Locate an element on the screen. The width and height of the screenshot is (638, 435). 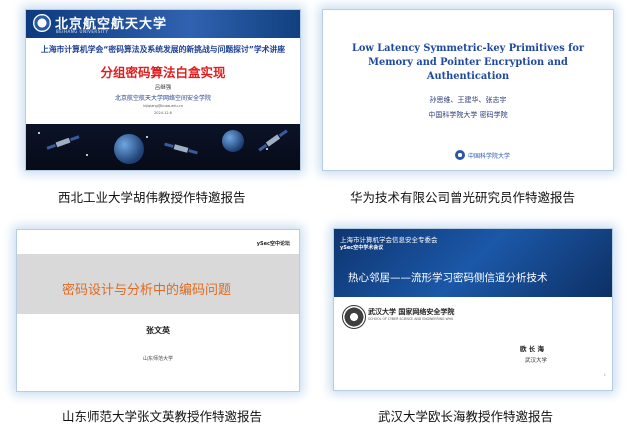
talk-date: 2024.12.6 is located at coordinates (163, 113).